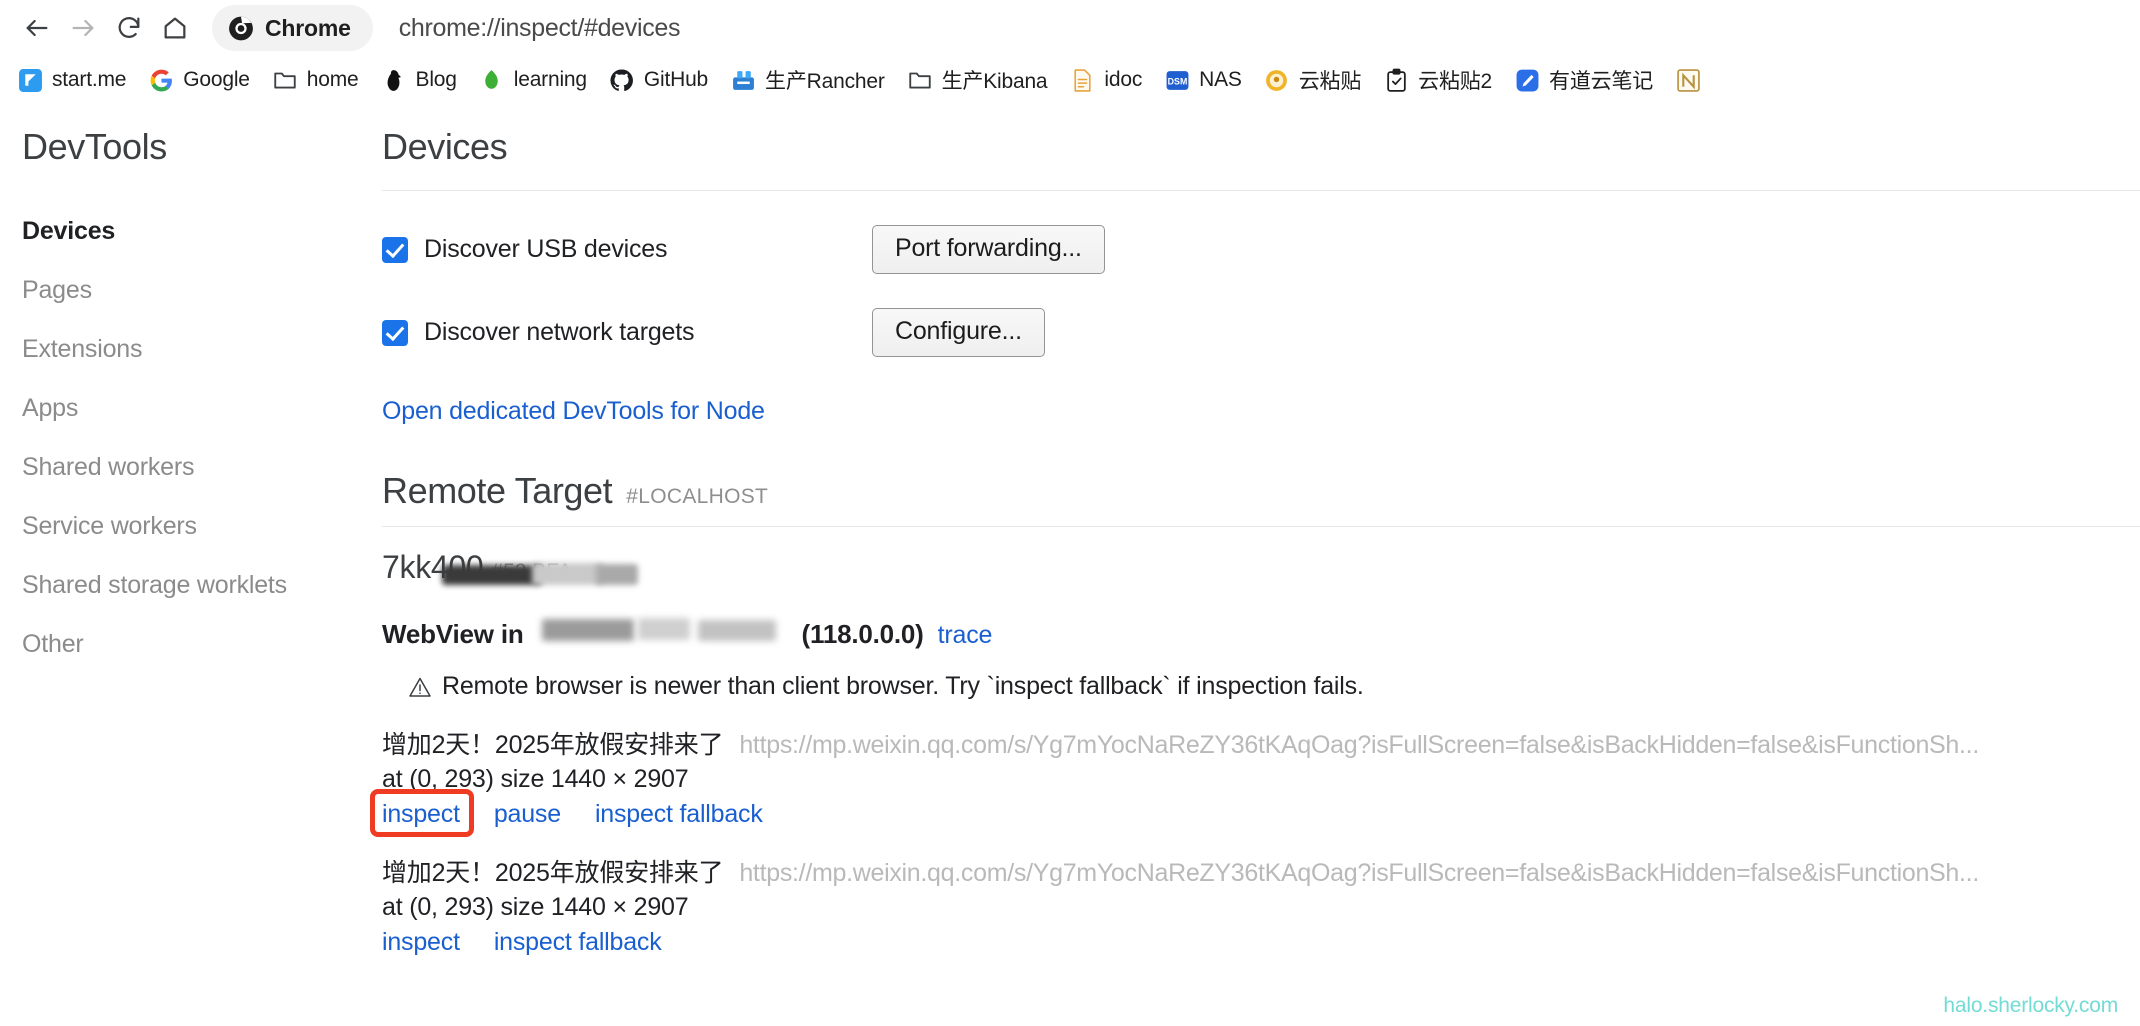  I want to click on back-button, so click(37, 28).